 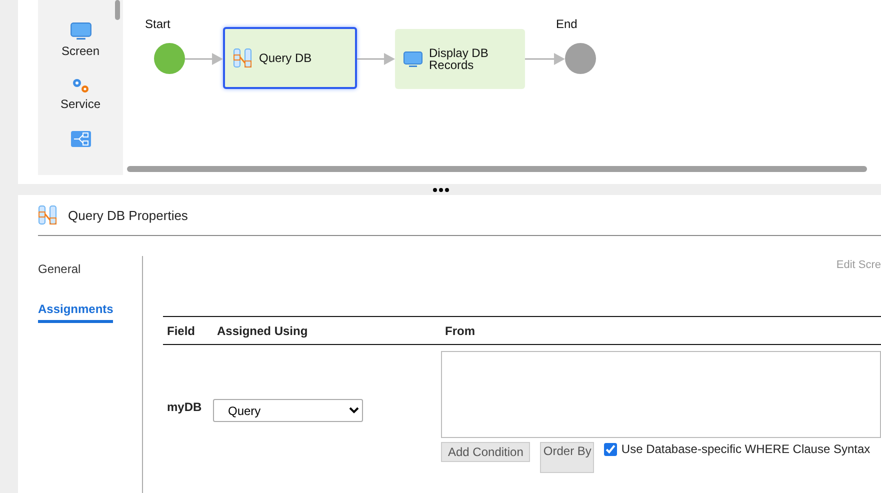 I want to click on column-header: Assigned Using, so click(x=327, y=331).